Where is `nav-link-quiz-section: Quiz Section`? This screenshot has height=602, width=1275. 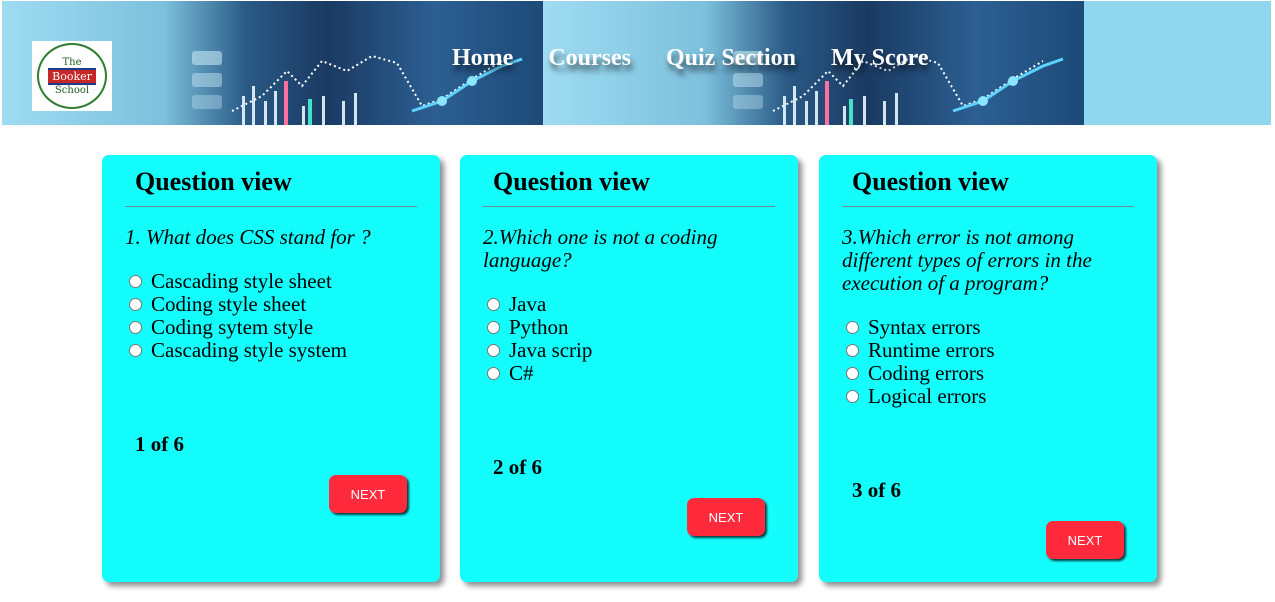 nav-link-quiz-section: Quiz Section is located at coordinates (731, 58).